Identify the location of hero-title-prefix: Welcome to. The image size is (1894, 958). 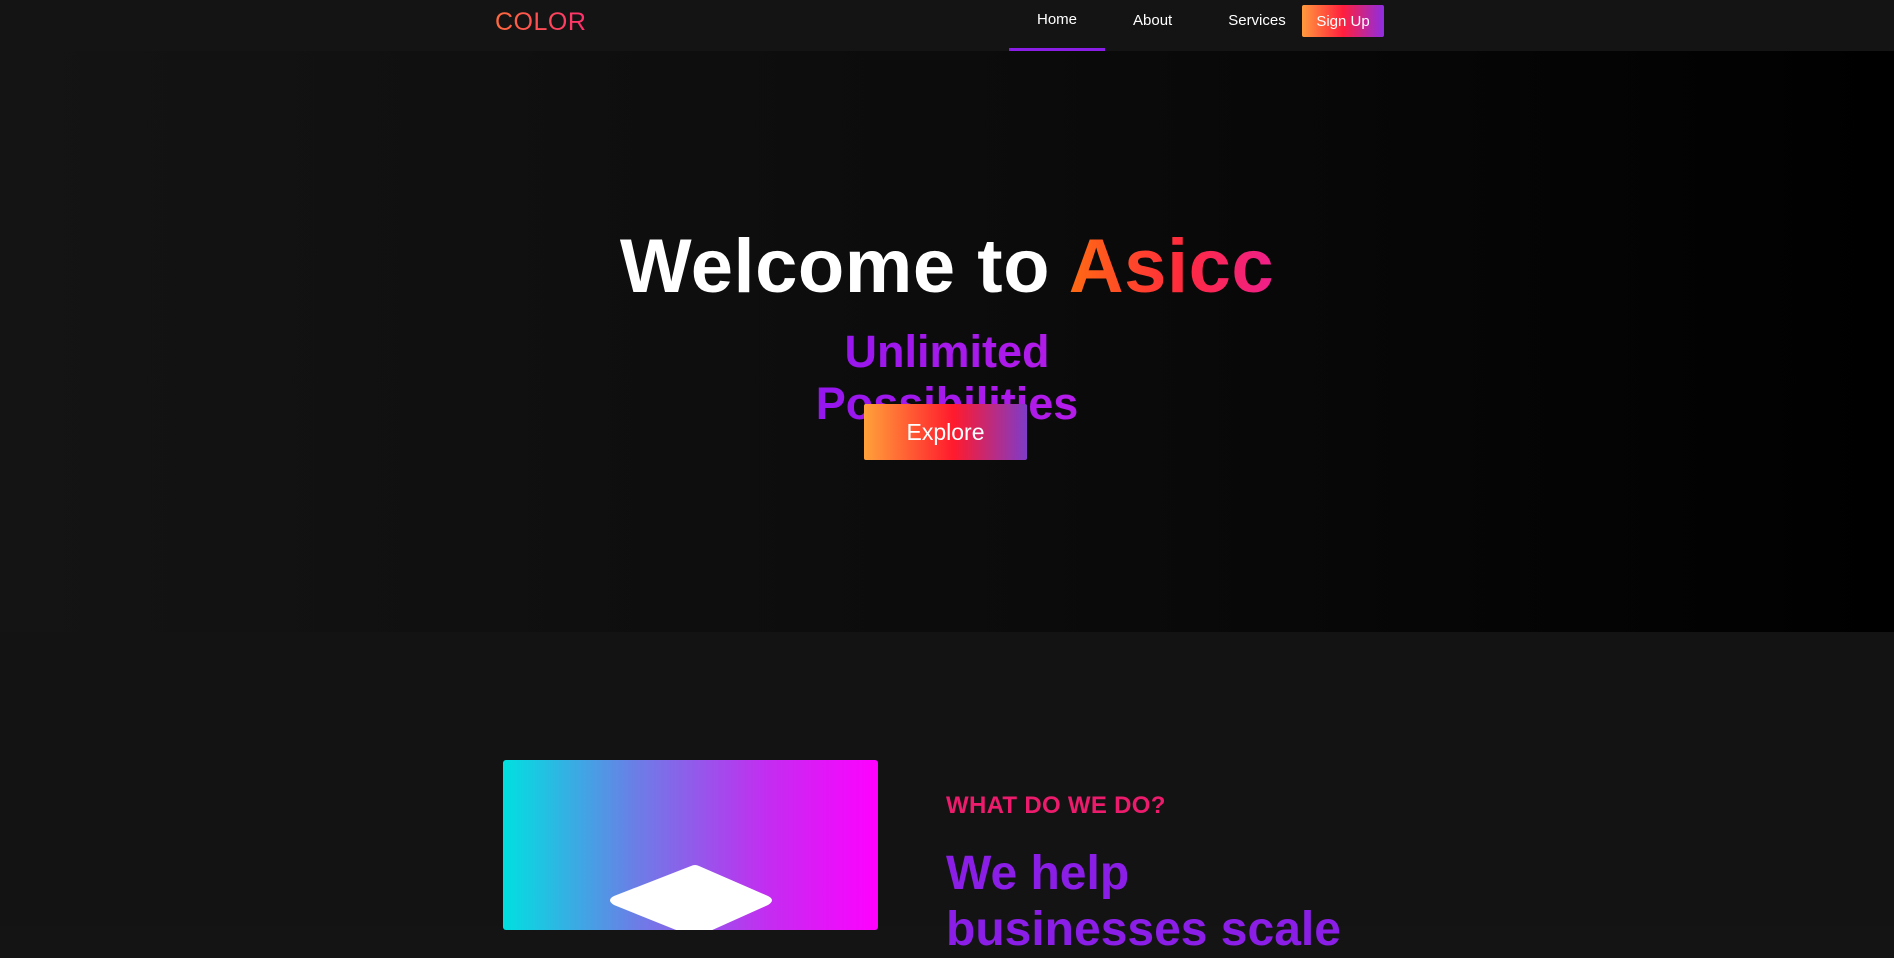
(844, 266).